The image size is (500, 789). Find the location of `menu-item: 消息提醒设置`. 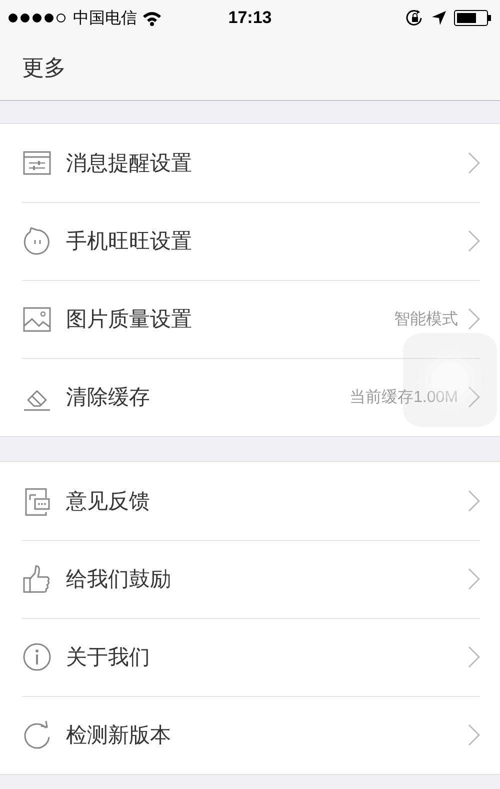

menu-item: 消息提醒设置 is located at coordinates (267, 163).